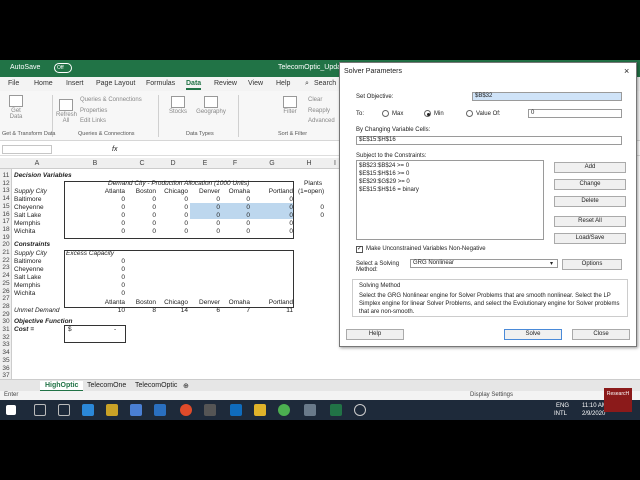  Describe the element at coordinates (93, 111) in the screenshot. I see `properties-button: Properties` at that location.